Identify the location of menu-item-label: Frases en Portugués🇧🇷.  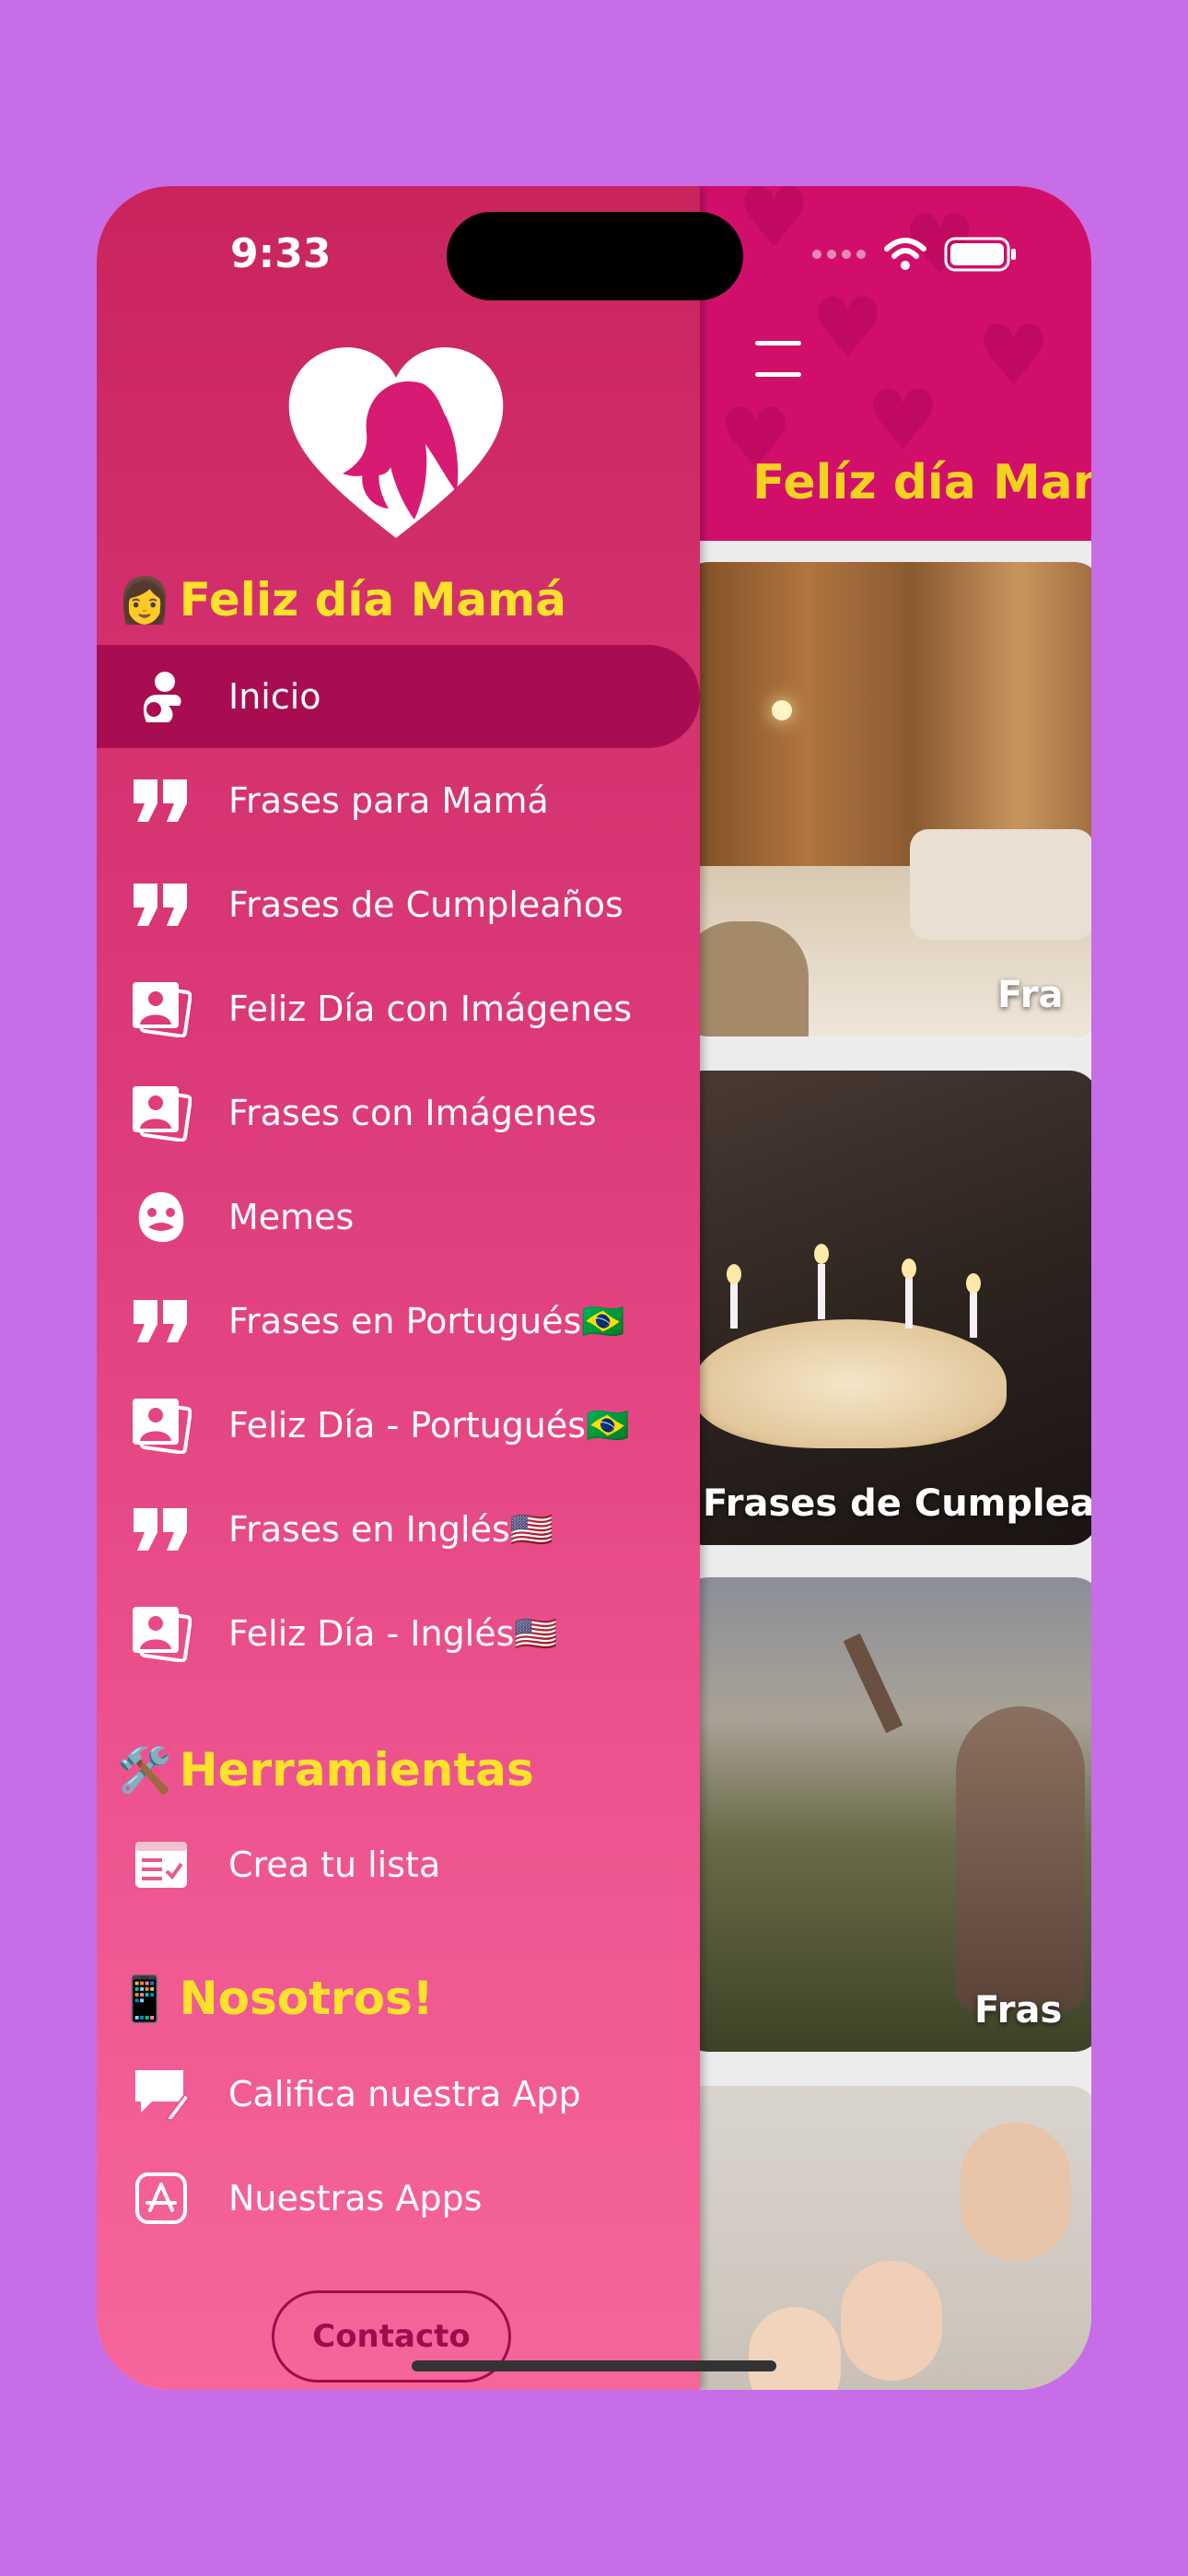
(427, 1320).